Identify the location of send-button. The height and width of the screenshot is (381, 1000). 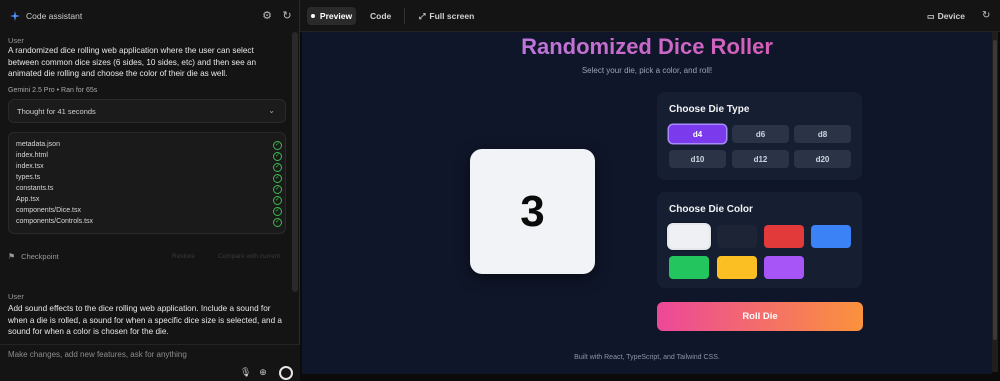
(286, 373).